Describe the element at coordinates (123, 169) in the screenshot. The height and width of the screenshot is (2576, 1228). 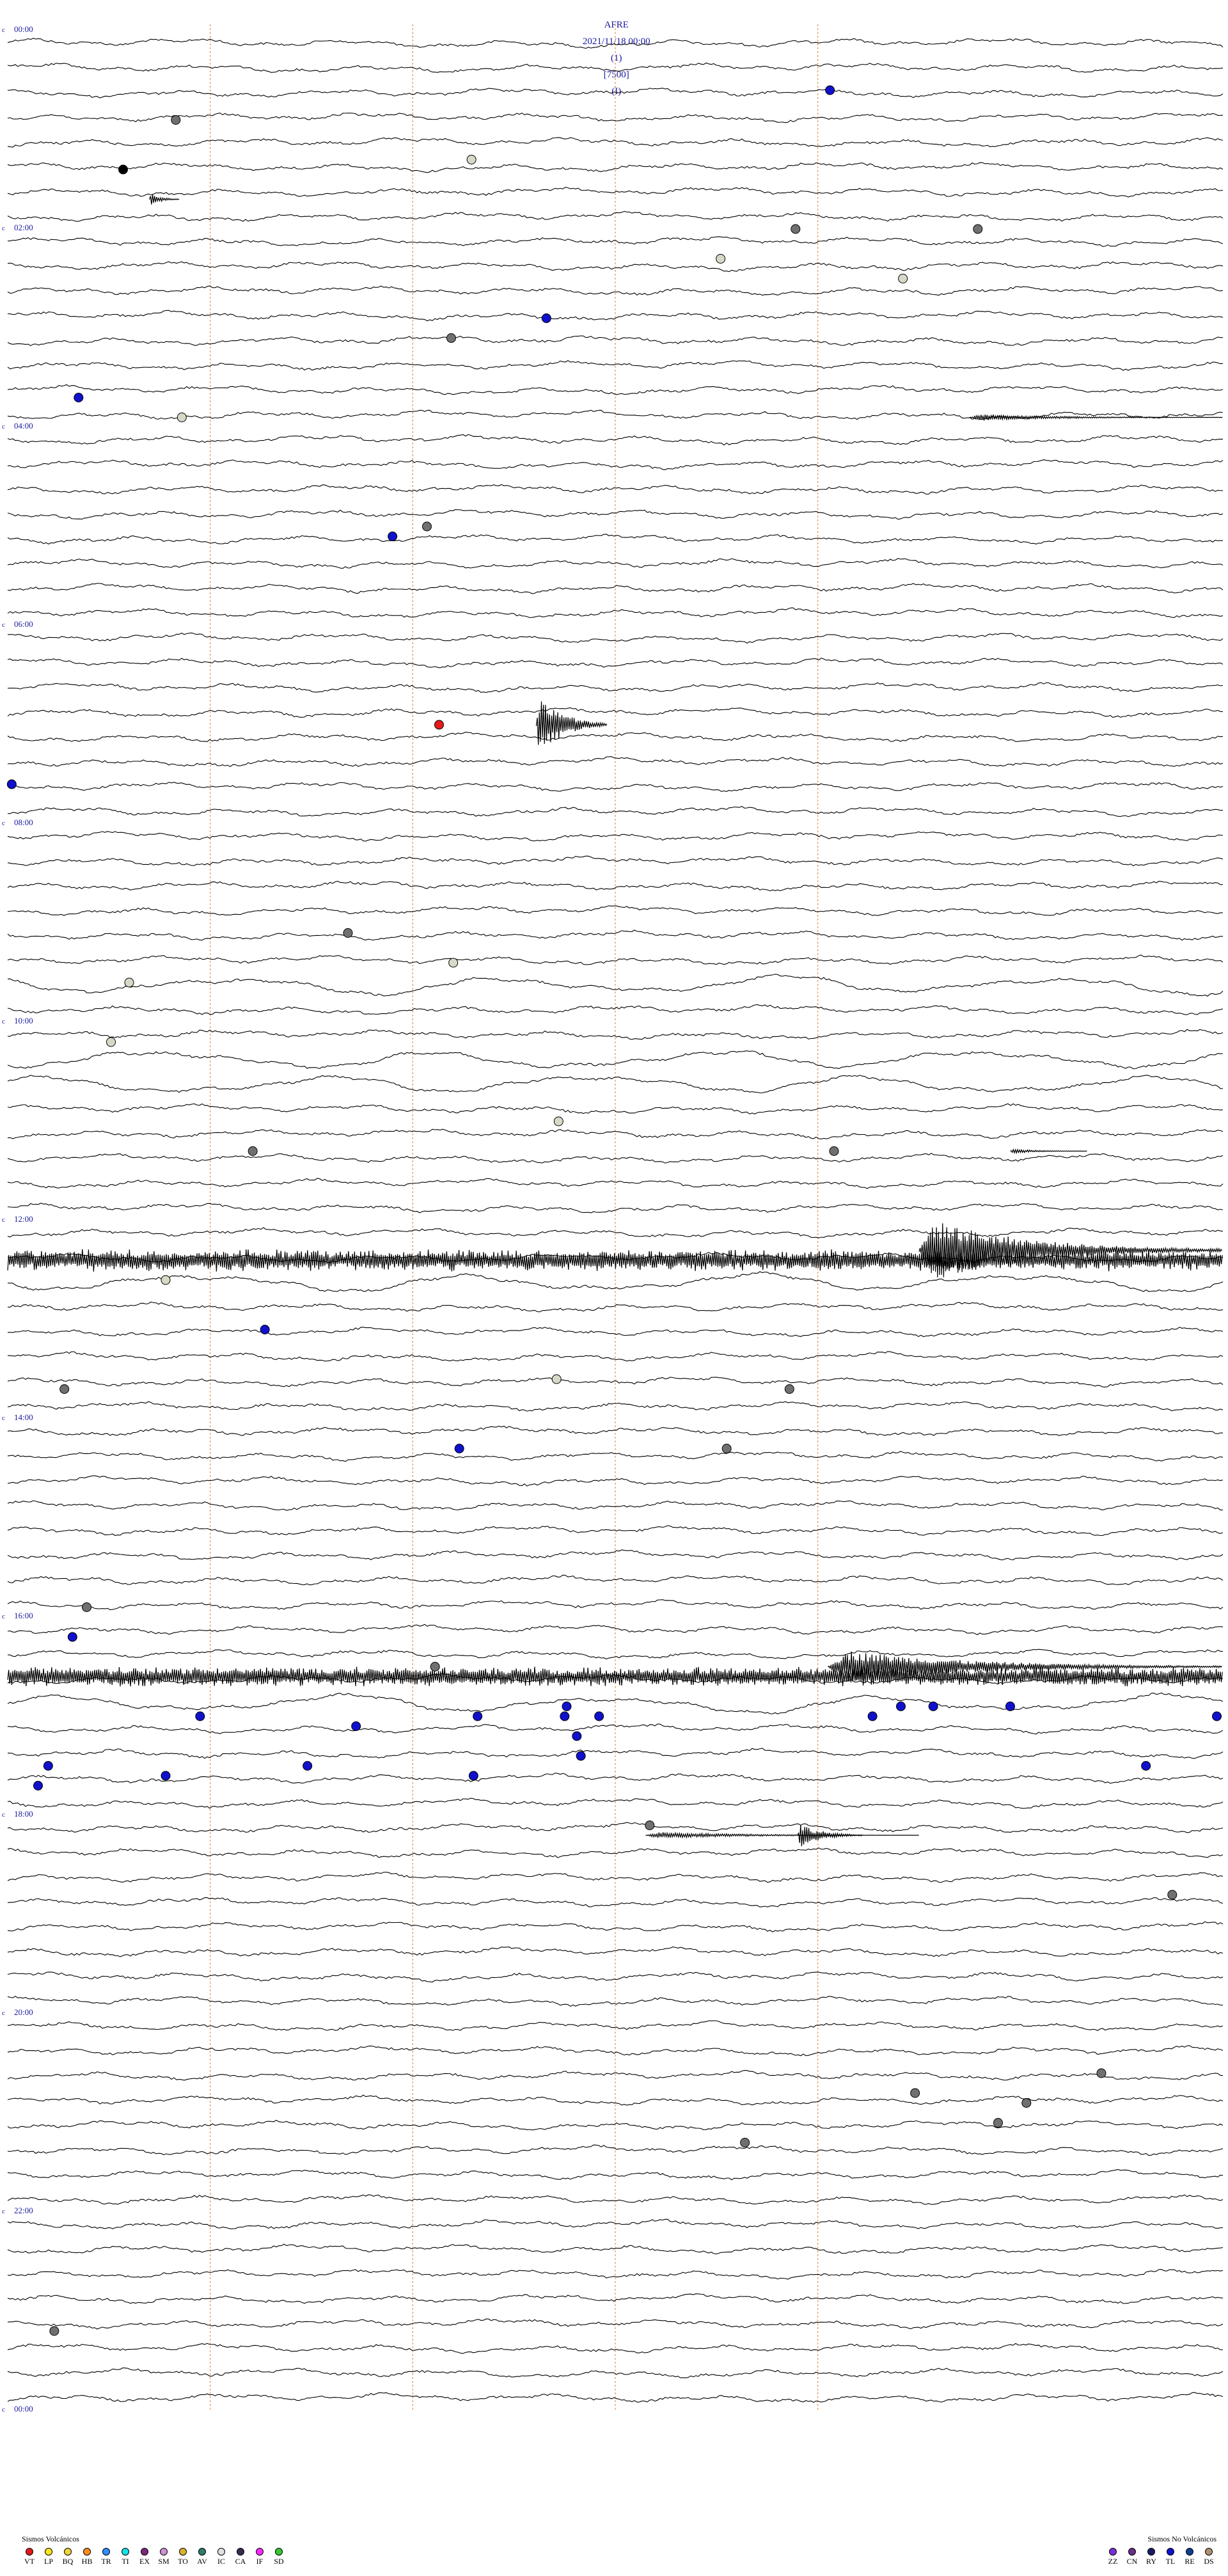
I see `event-marker-EVT` at that location.